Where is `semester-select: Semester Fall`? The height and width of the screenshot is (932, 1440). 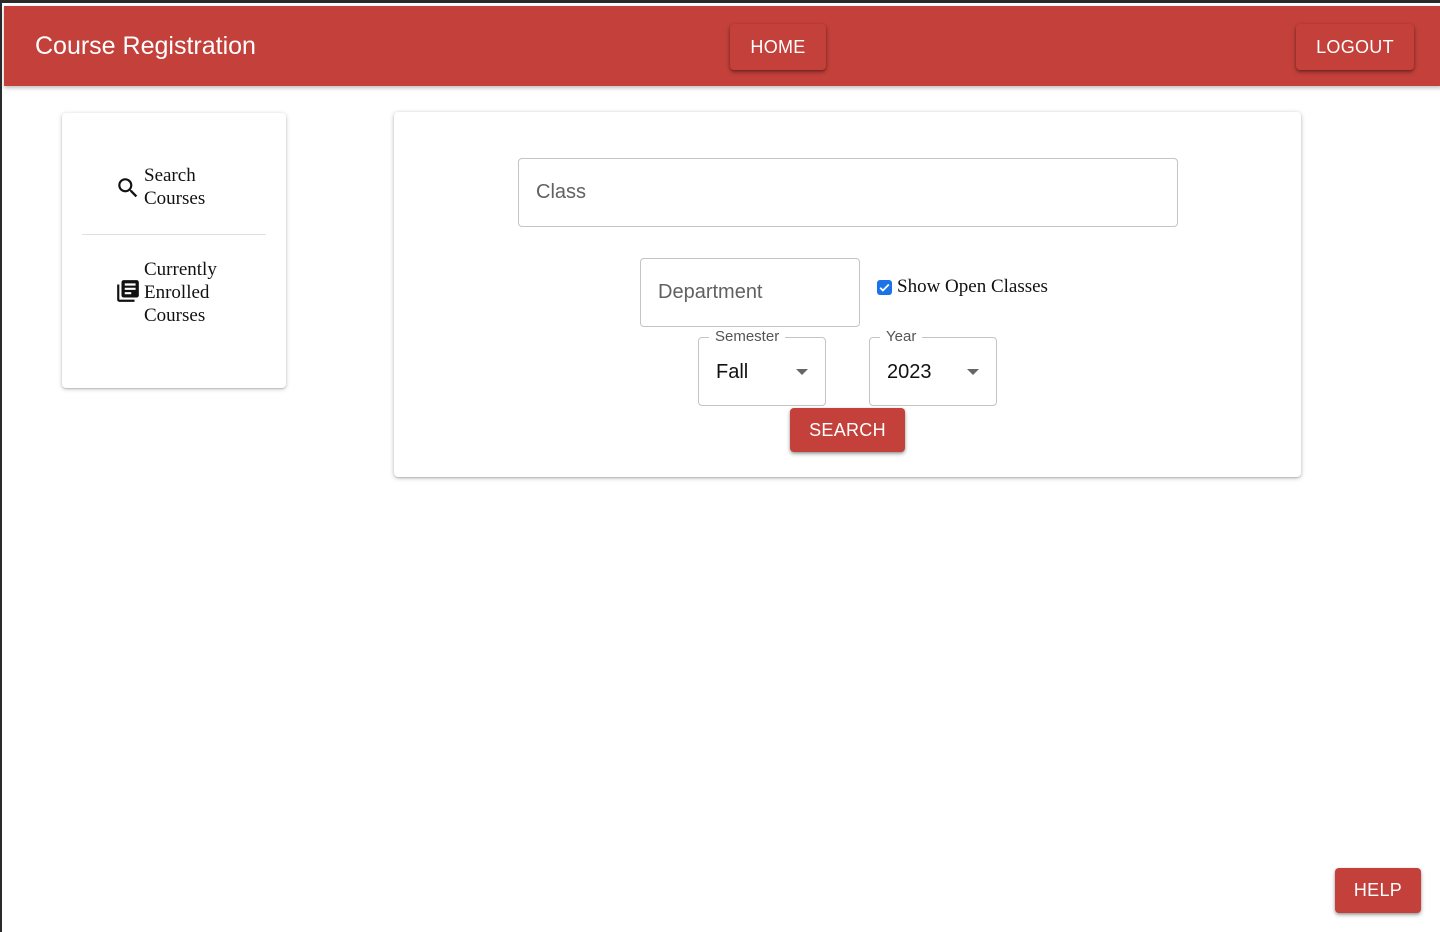 semester-select: Semester Fall is located at coordinates (762, 367).